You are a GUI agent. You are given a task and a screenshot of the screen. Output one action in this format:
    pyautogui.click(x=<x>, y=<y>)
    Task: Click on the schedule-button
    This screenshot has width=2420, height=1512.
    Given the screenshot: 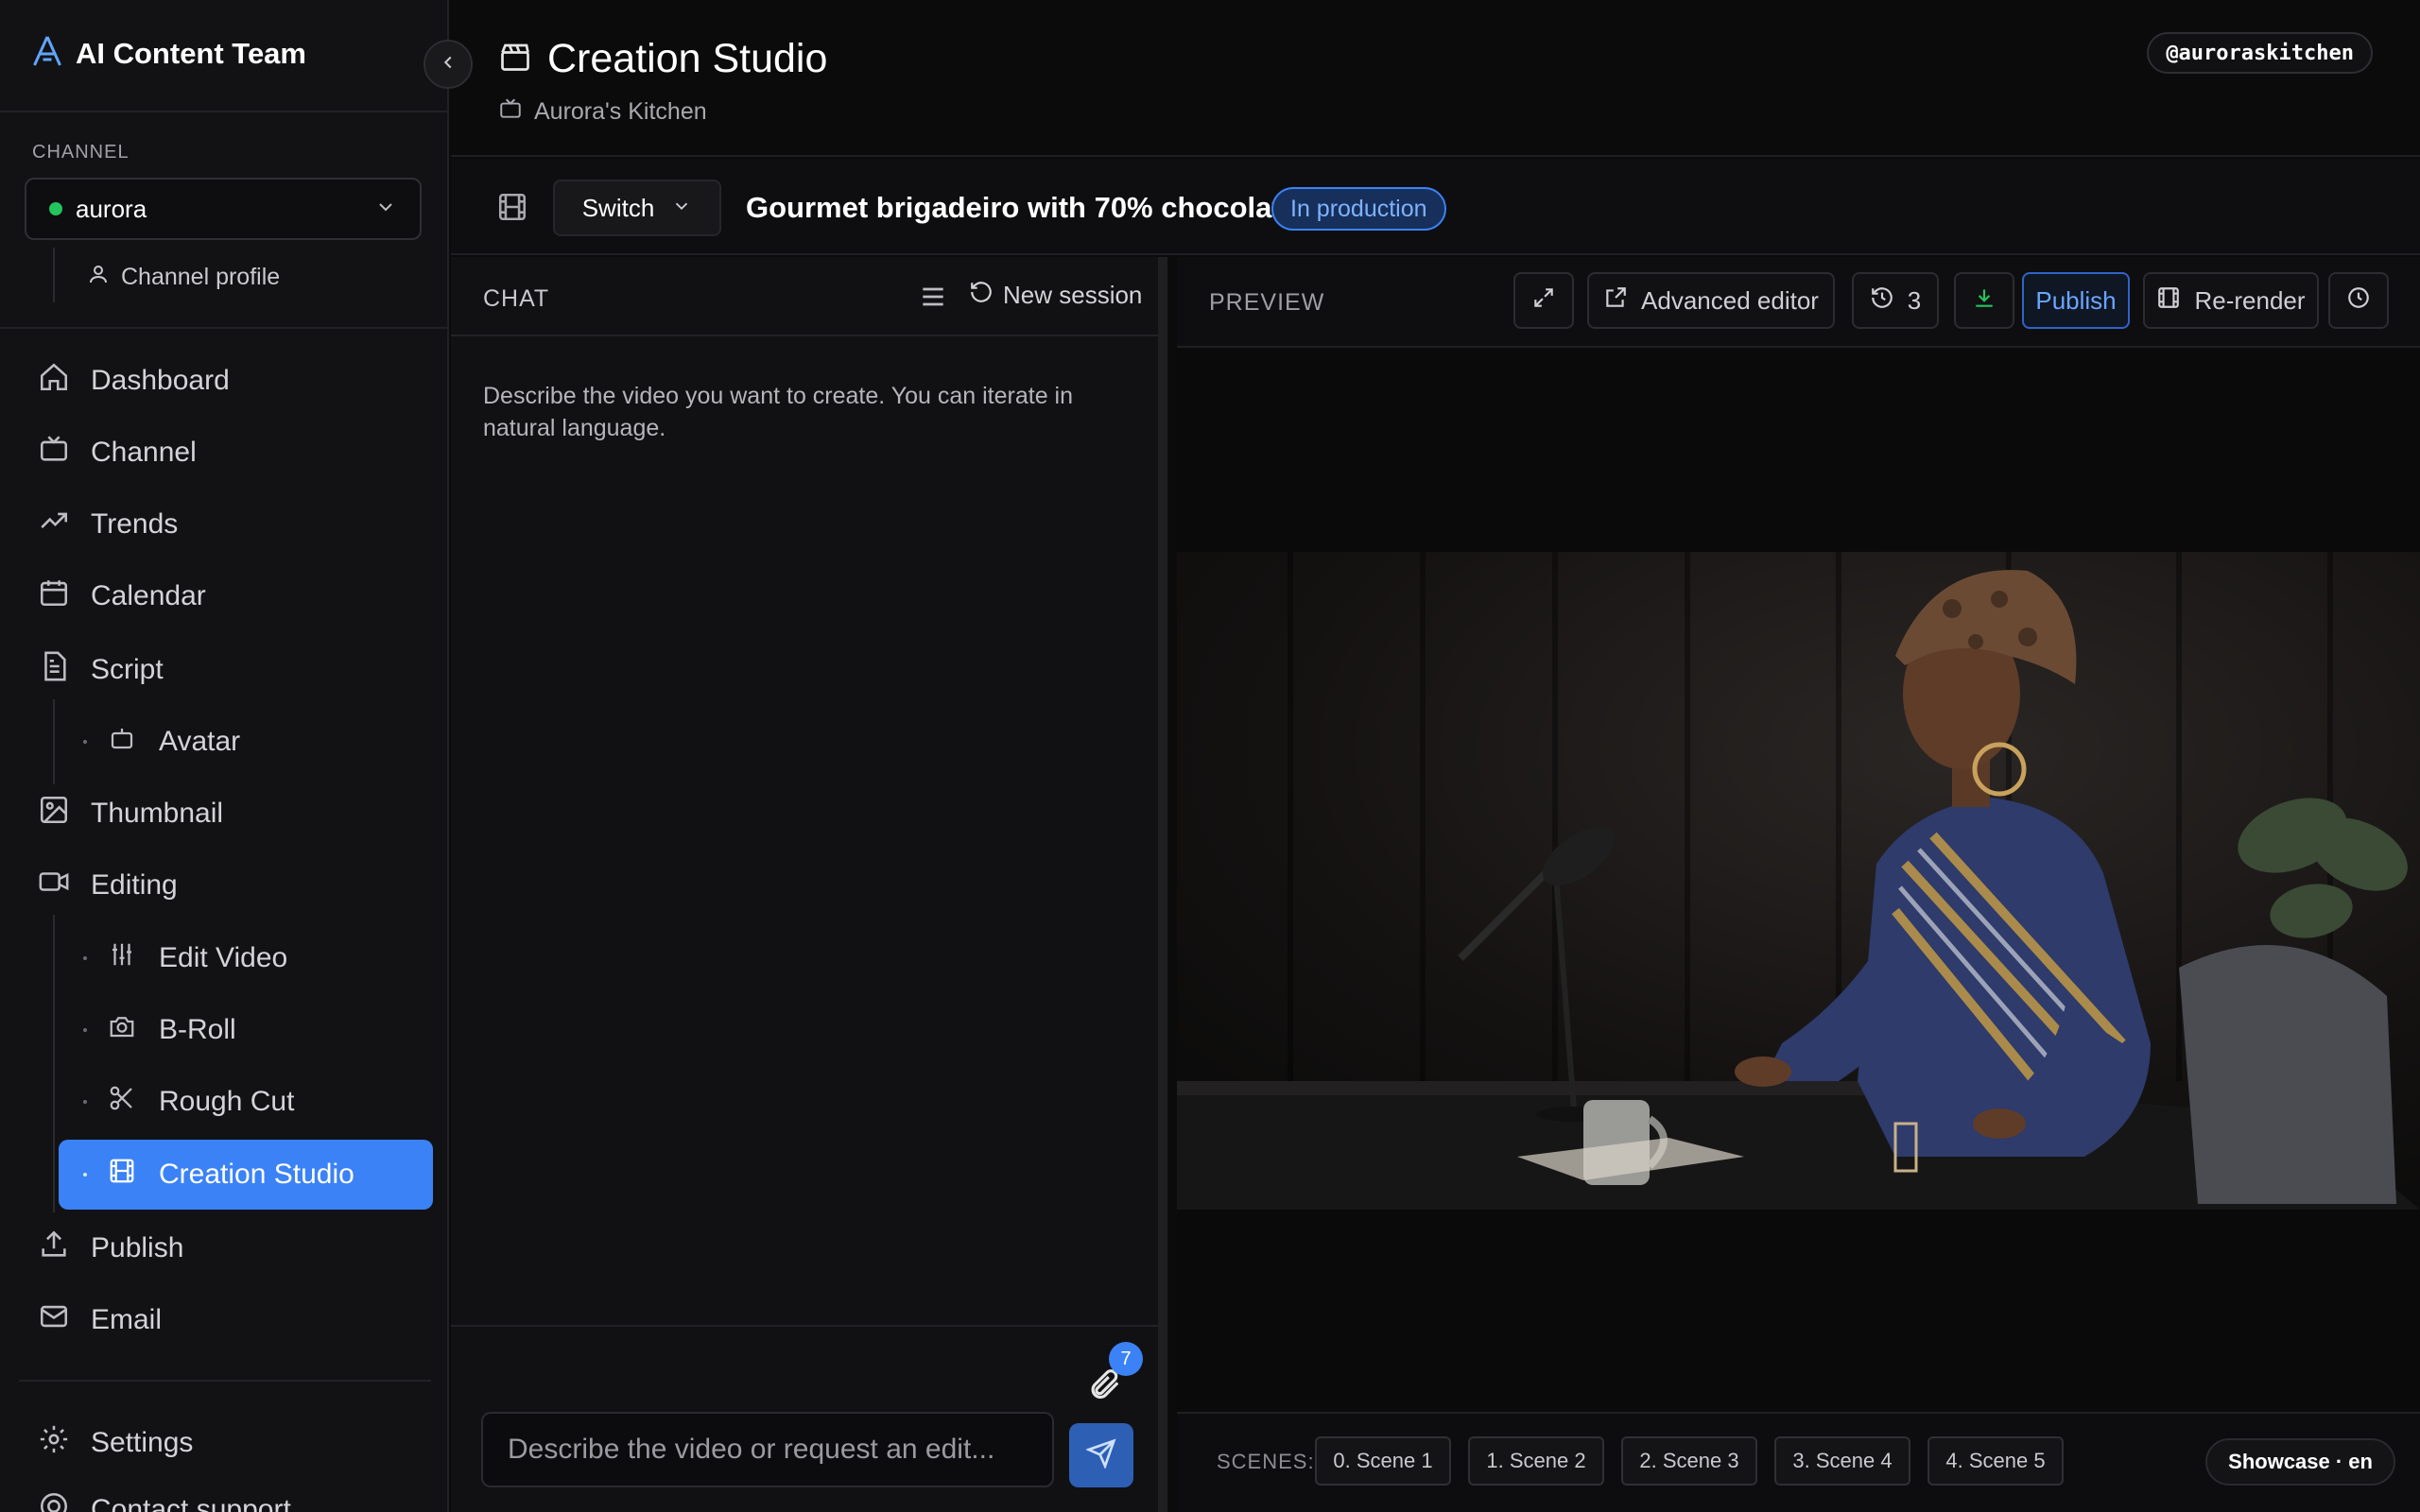 What is the action you would take?
    pyautogui.click(x=2359, y=300)
    